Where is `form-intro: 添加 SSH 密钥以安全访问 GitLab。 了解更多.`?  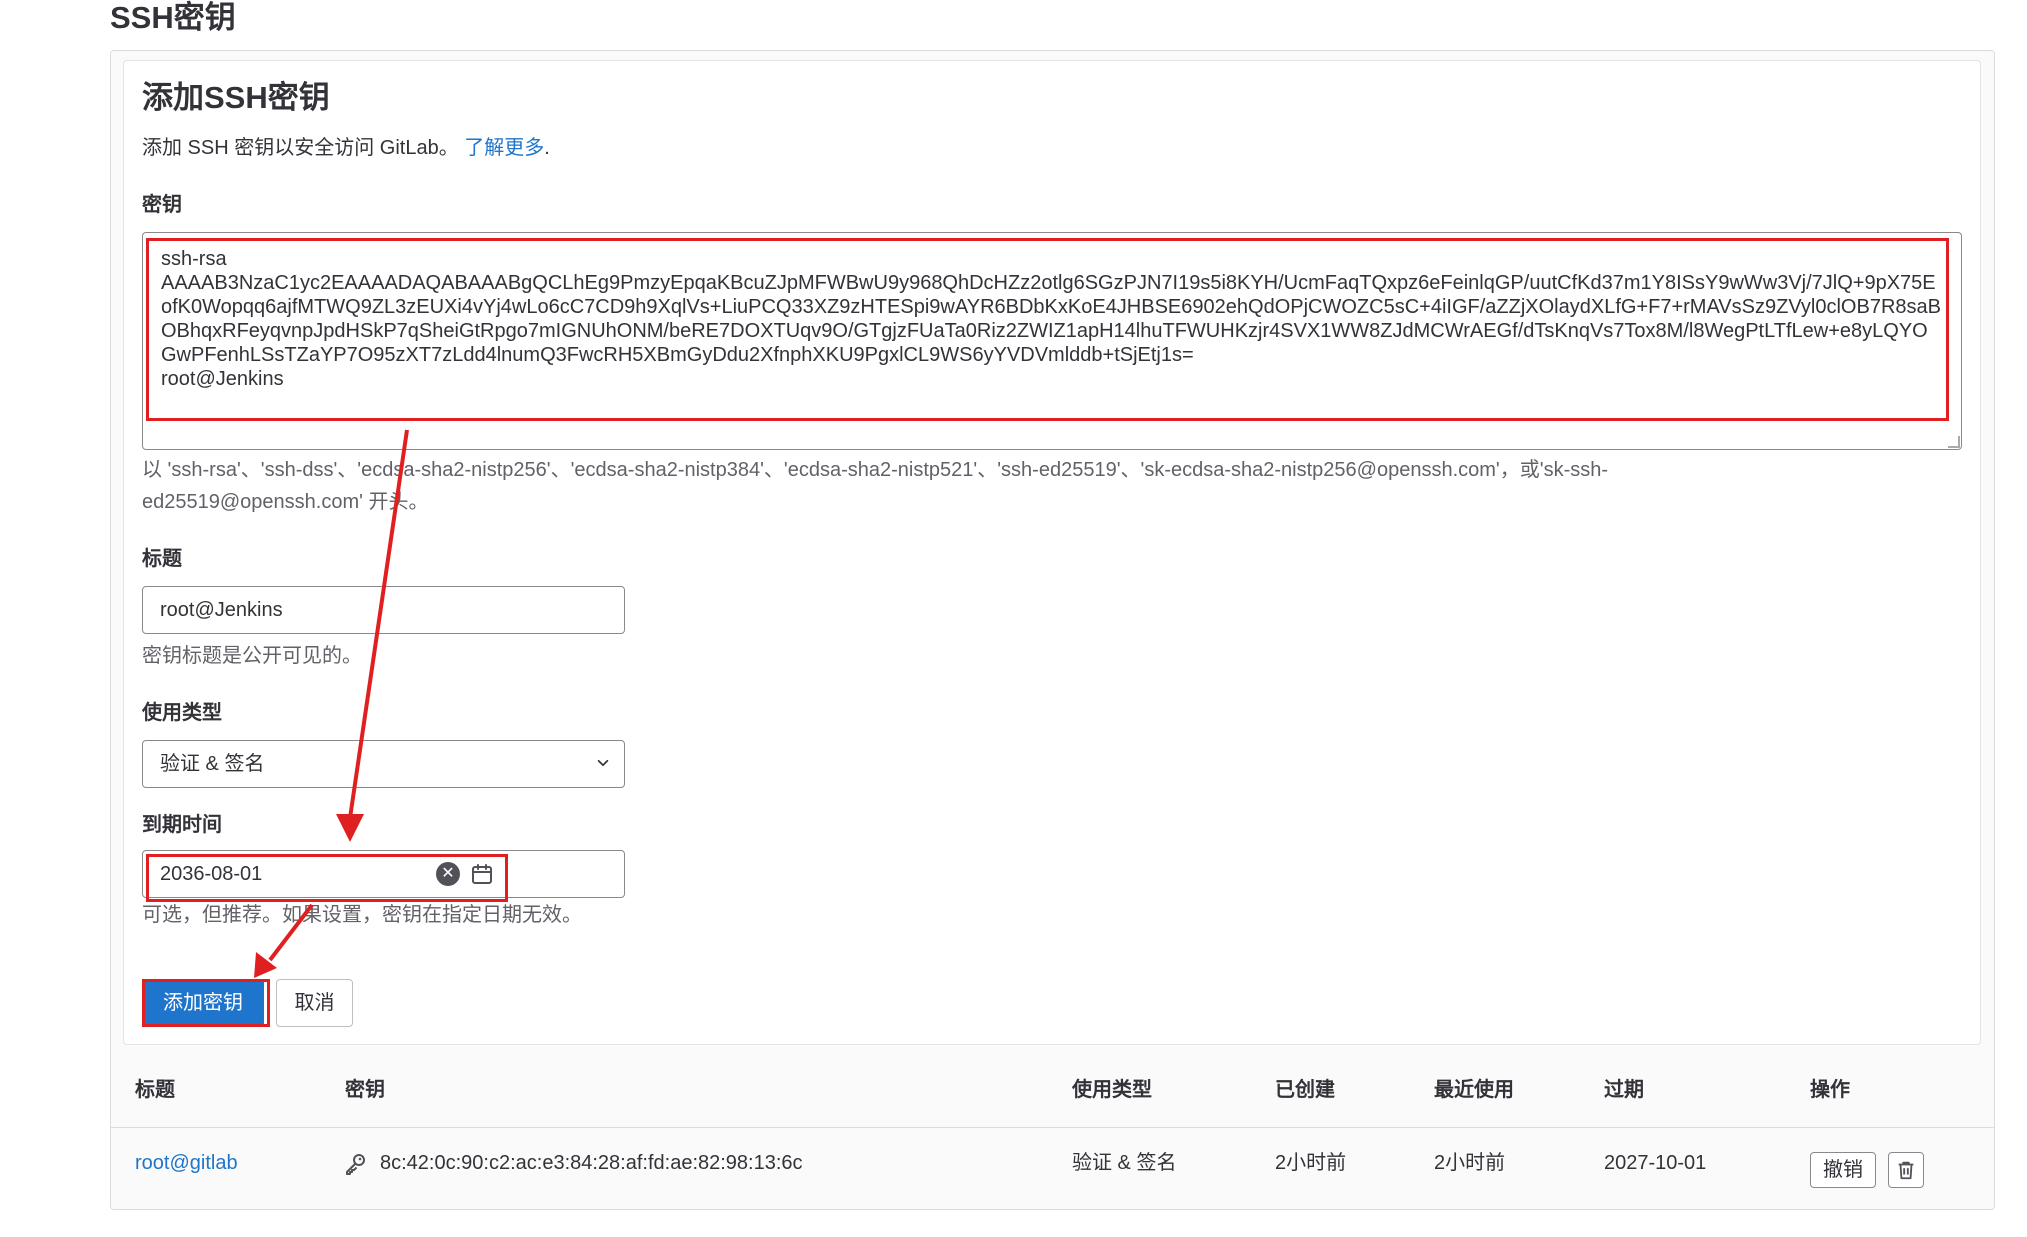
form-intro: 添加 SSH 密钥以安全访问 GitLab。 了解更多. is located at coordinates (346, 148).